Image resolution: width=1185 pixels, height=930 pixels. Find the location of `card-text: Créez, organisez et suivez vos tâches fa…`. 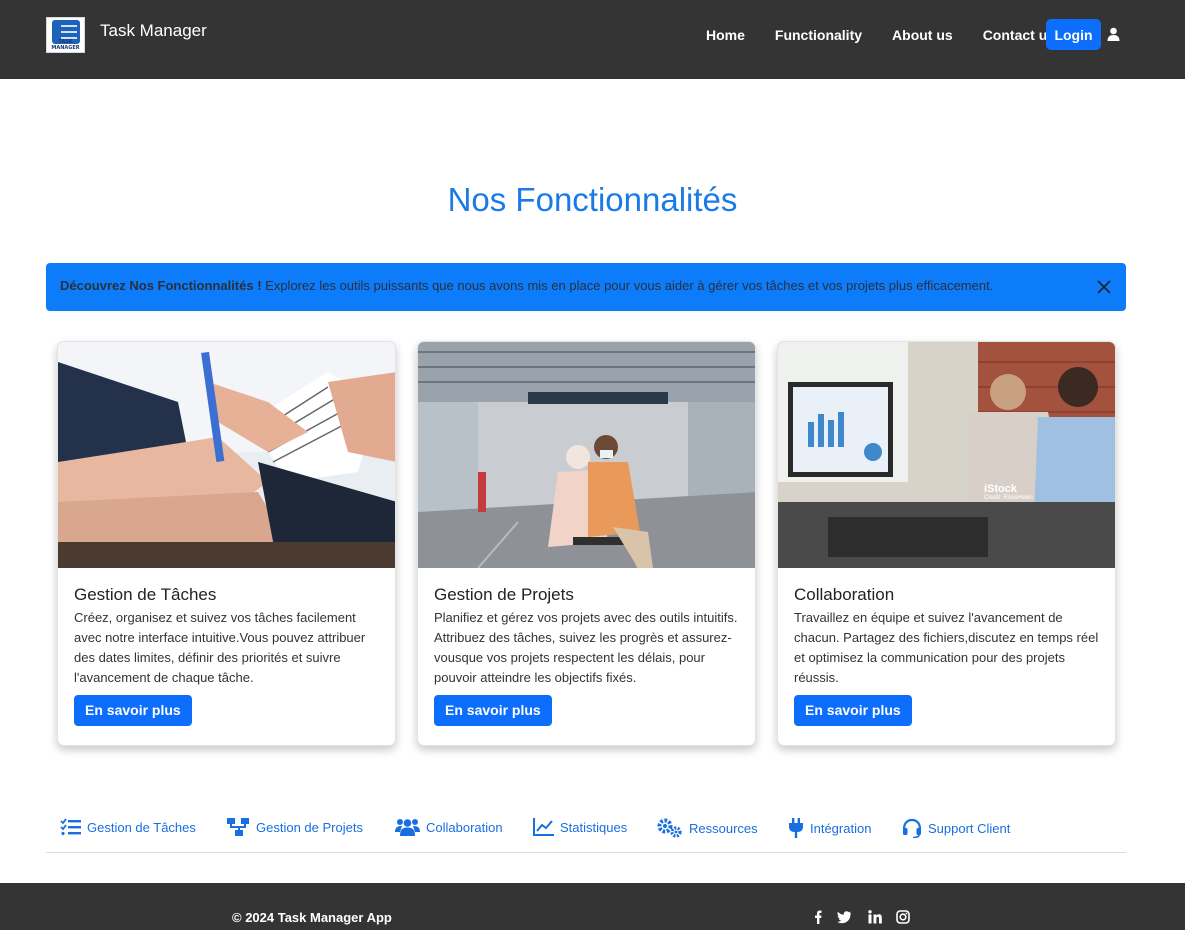

card-text: Créez, organisez et suivez vos tâches fa… is located at coordinates (220, 647).